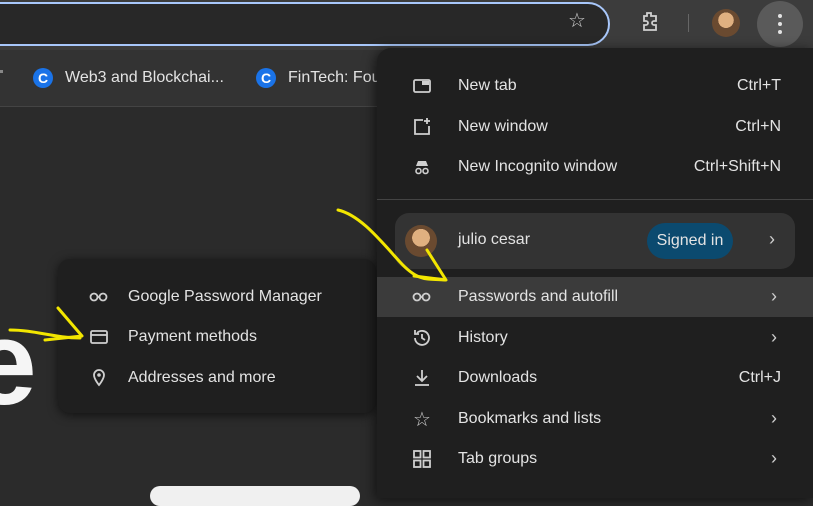  I want to click on bookmark-item: C FinTech: Fou, so click(318, 78).